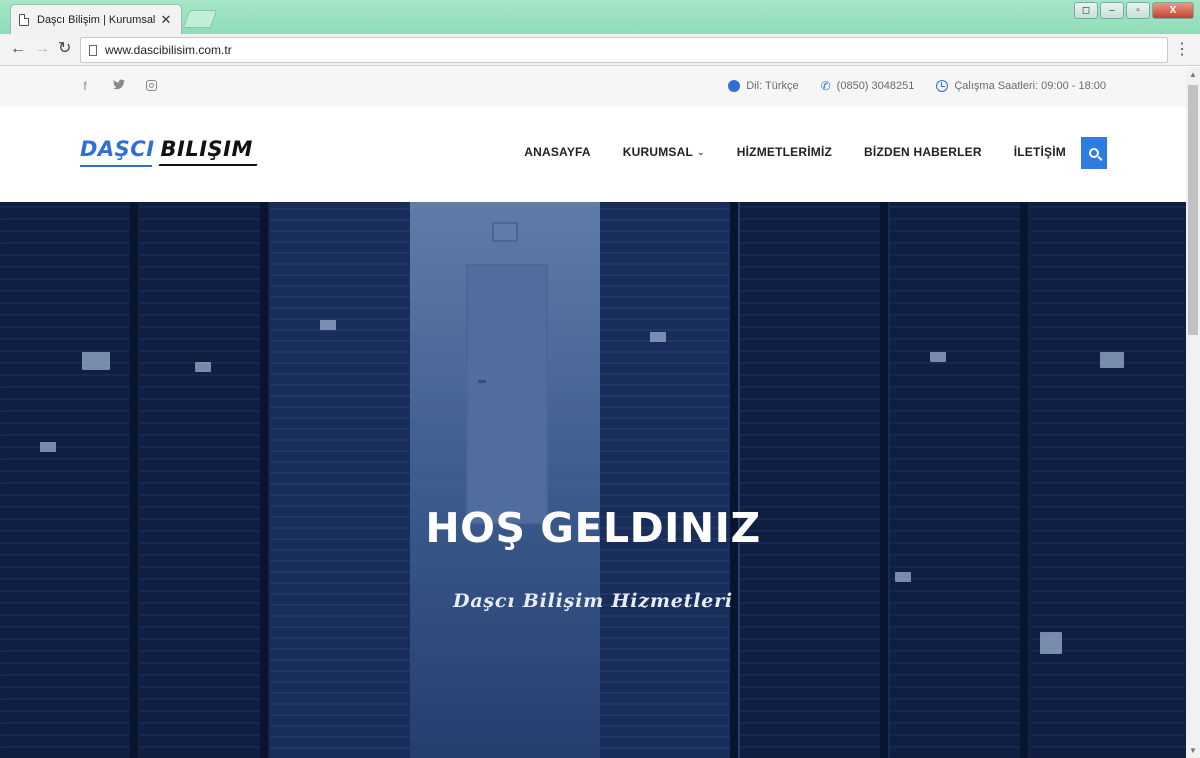 Image resolution: width=1200 pixels, height=758 pixels. What do you see at coordinates (734, 86) in the screenshot?
I see `globe-icon` at bounding box center [734, 86].